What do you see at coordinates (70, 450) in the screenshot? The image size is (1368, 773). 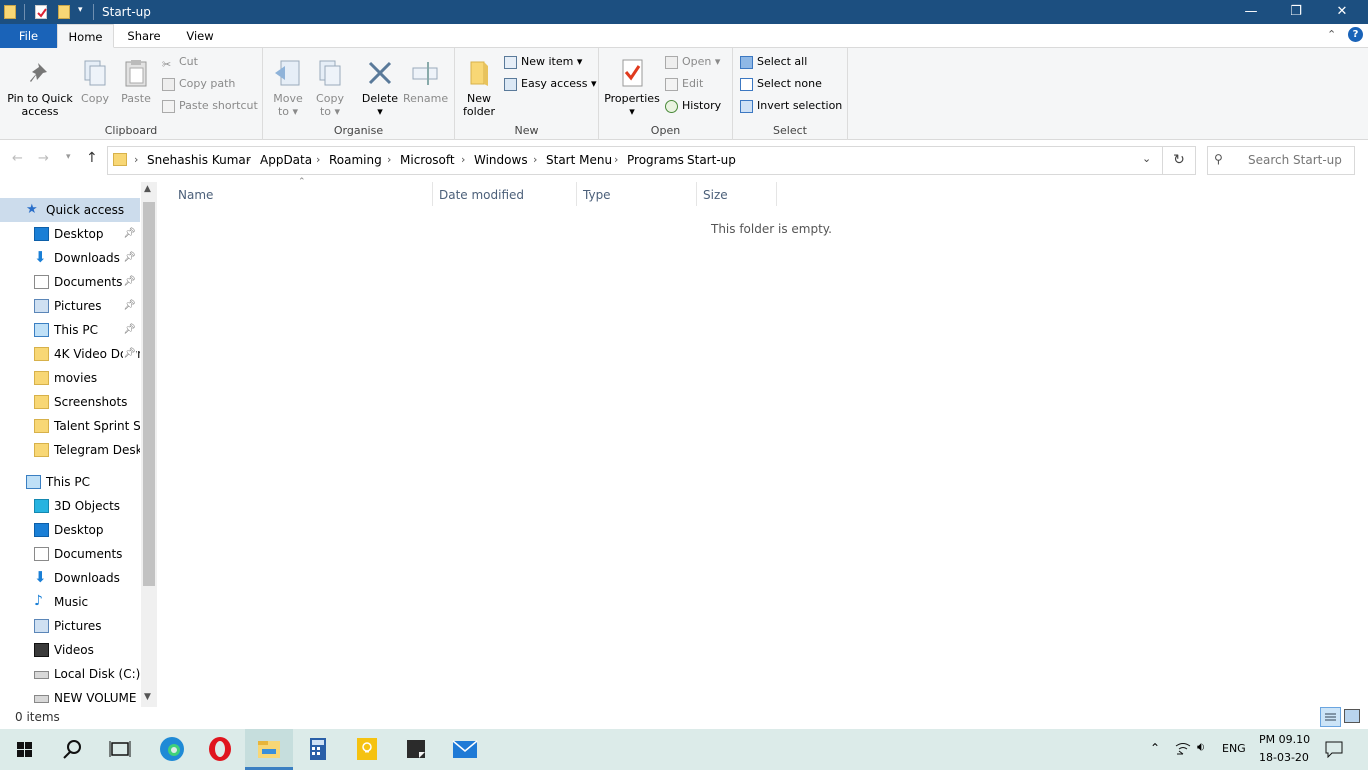 I see `nav-item: Telegram Desktop` at bounding box center [70, 450].